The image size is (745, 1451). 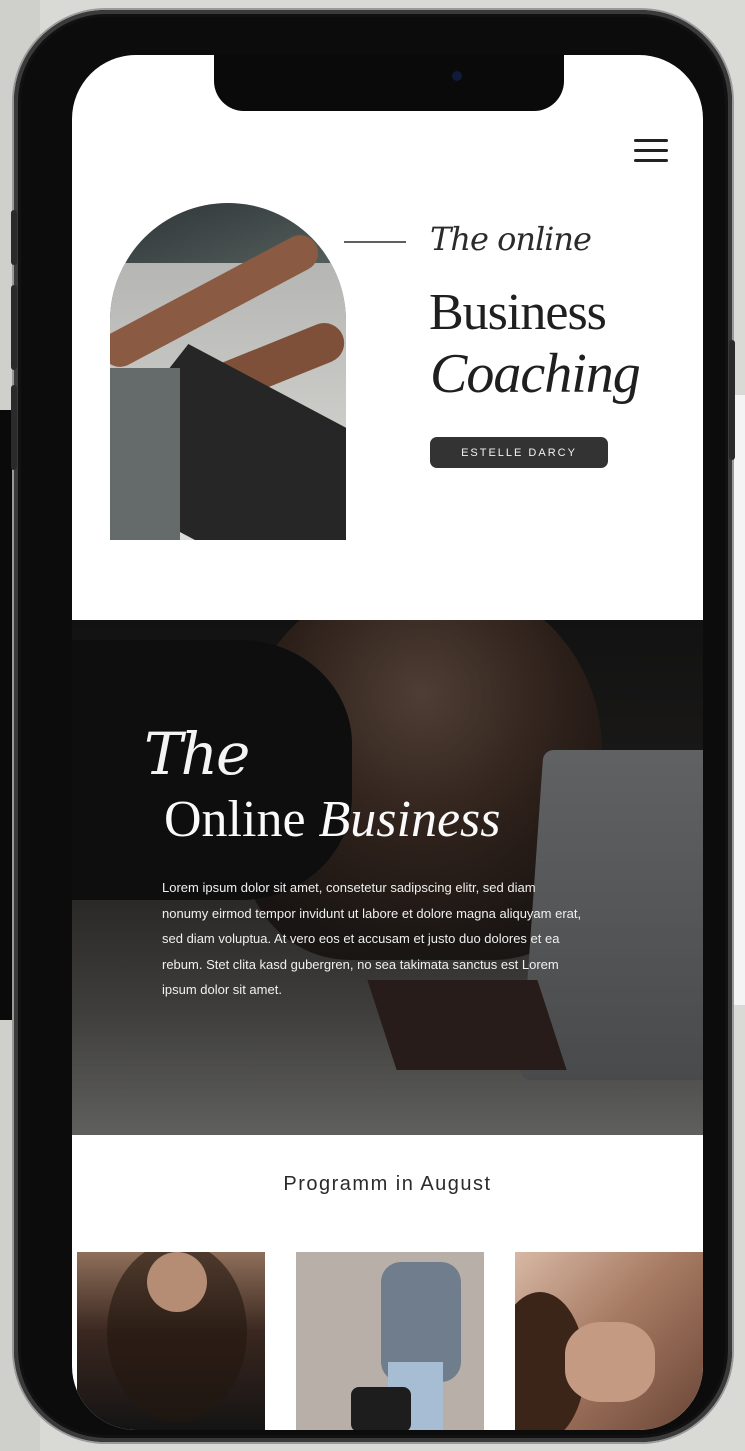 I want to click on phone-volume-down-button, so click(x=14, y=427).